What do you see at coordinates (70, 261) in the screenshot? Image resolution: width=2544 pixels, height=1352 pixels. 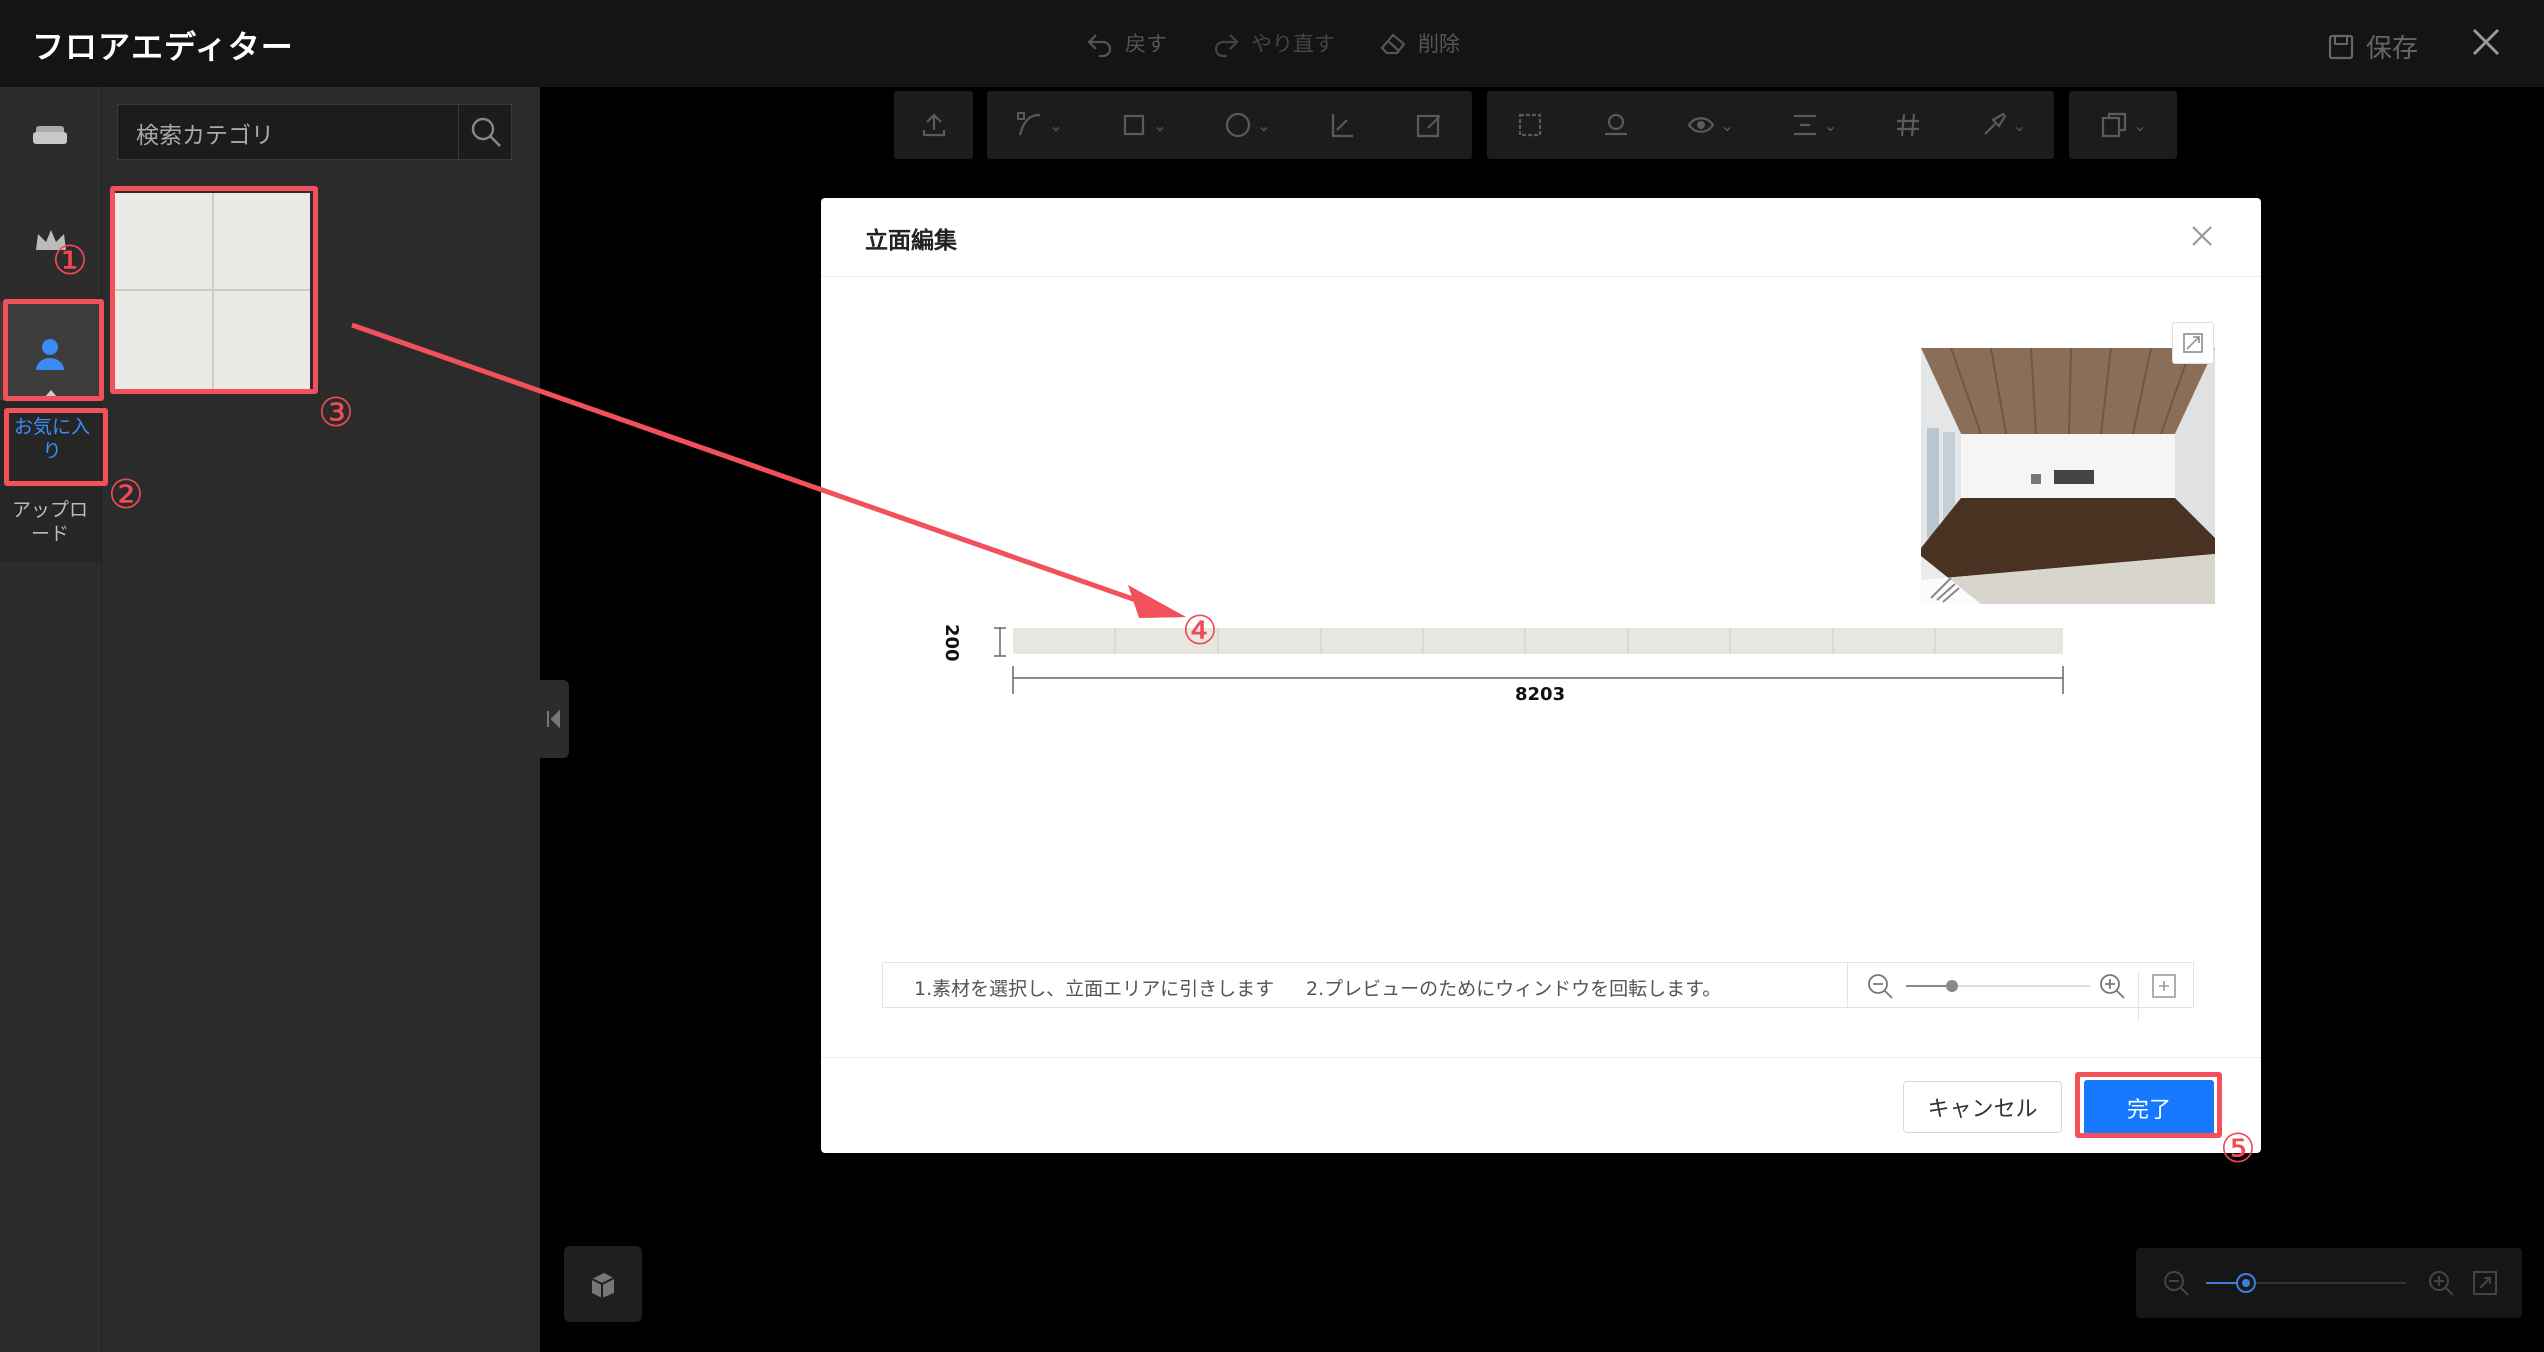 I see `step-marker-1: ①` at bounding box center [70, 261].